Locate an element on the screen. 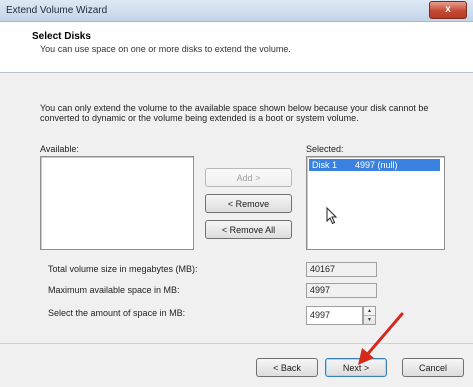 Image resolution: width=473 pixels, height=387 pixels. window-title: Extend Volume Wizard is located at coordinates (57, 10).